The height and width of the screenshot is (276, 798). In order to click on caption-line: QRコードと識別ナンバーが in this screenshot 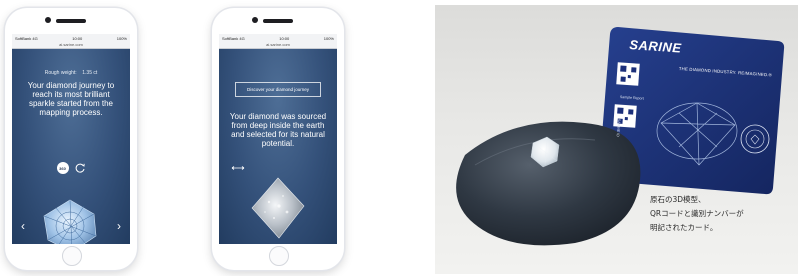, I will do `click(697, 213)`.